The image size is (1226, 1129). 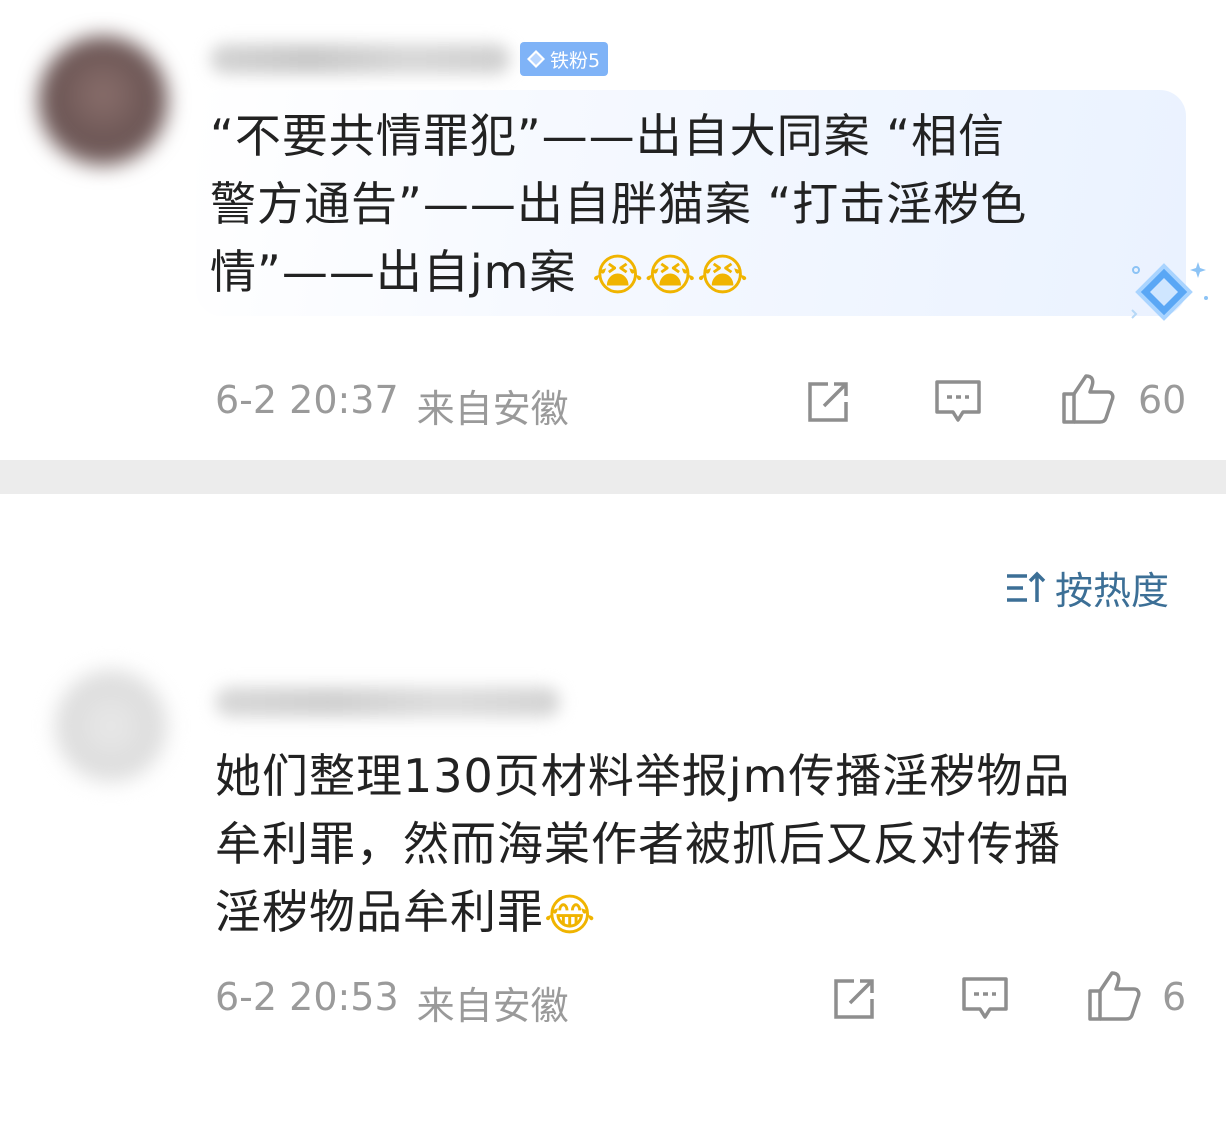 What do you see at coordinates (638, 844) in the screenshot?
I see `comment-line: 牟利罪，然而海棠作者被抓后又反对传播` at bounding box center [638, 844].